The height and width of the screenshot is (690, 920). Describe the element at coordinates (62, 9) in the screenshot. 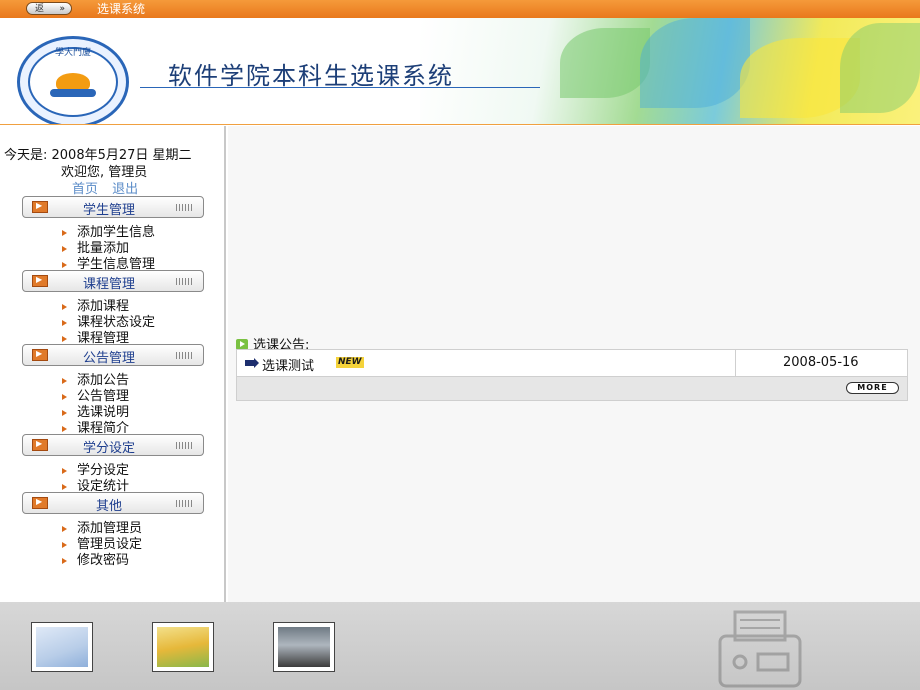

I see `double-chevron-icon: »` at that location.